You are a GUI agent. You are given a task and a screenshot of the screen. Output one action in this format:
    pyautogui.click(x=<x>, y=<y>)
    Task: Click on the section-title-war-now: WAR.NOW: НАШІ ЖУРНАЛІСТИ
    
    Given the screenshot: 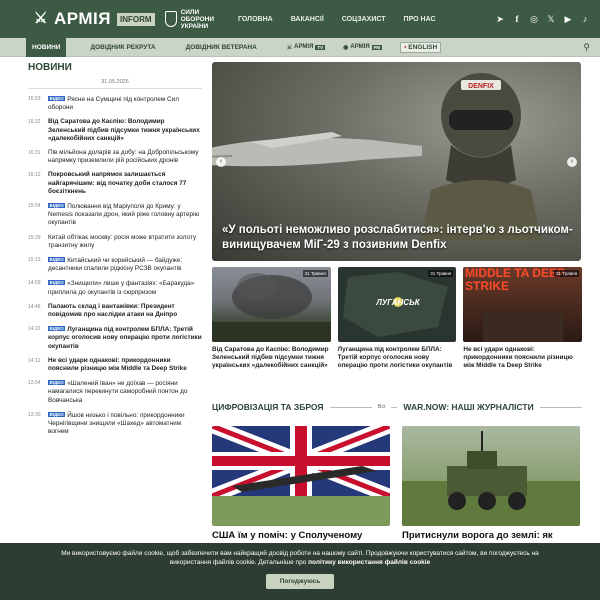 What is the action you would take?
    pyautogui.click(x=468, y=407)
    